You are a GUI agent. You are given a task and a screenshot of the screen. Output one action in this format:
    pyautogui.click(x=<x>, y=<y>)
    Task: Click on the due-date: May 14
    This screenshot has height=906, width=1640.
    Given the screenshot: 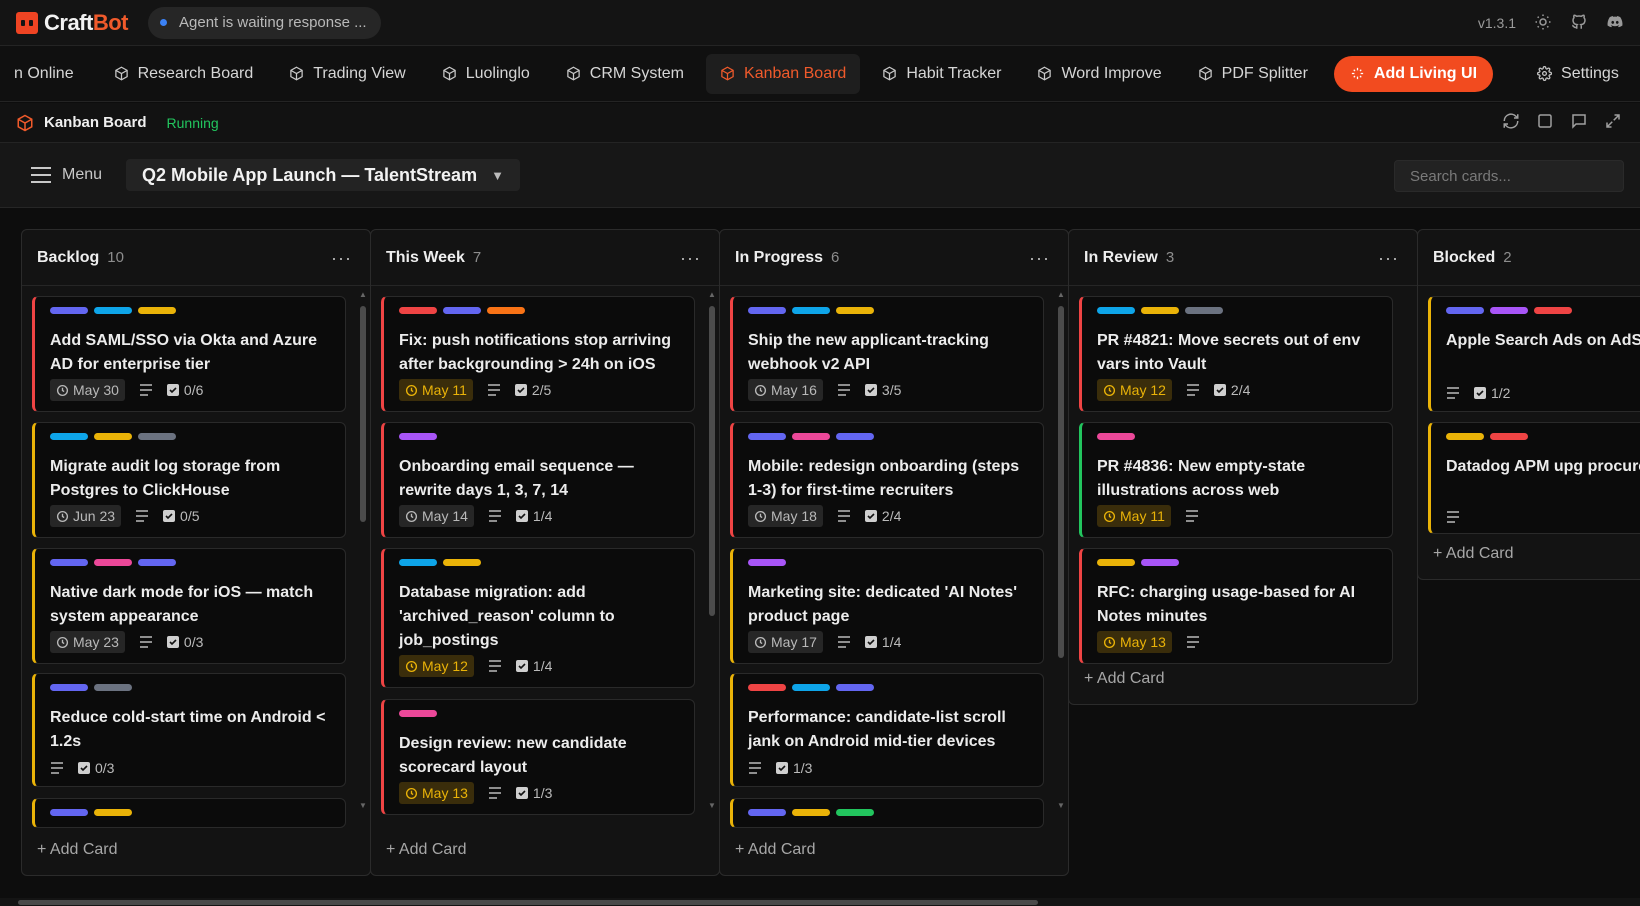 What is the action you would take?
    pyautogui.click(x=445, y=516)
    